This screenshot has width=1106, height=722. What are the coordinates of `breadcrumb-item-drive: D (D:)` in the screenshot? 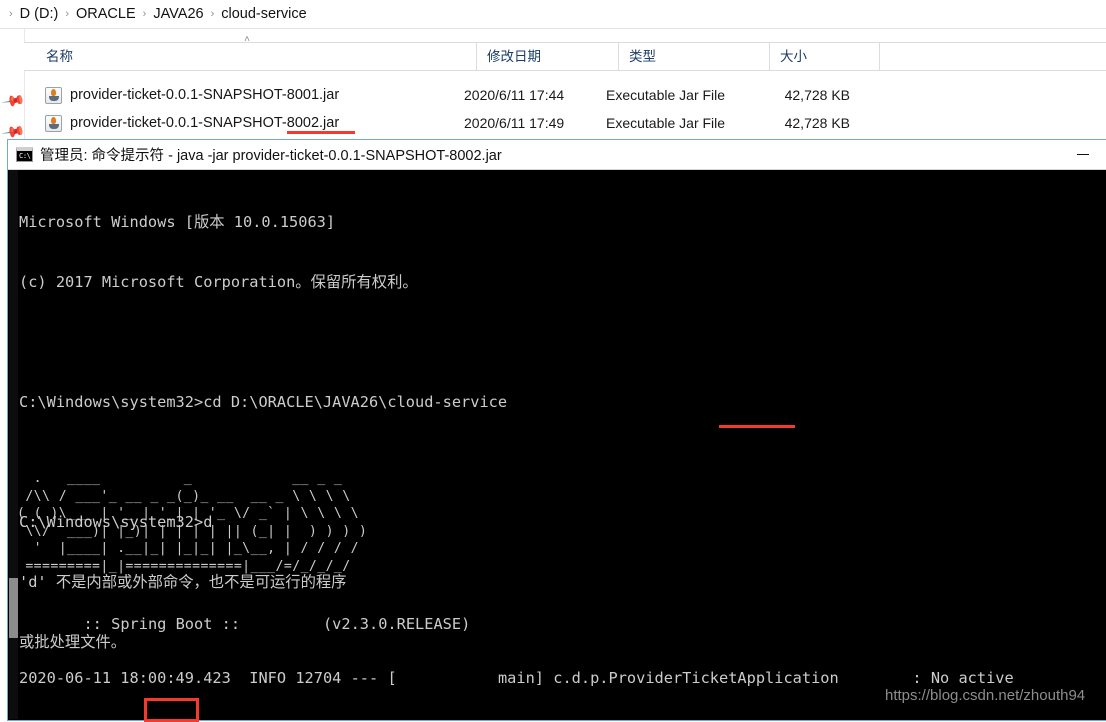 It's located at (39, 14).